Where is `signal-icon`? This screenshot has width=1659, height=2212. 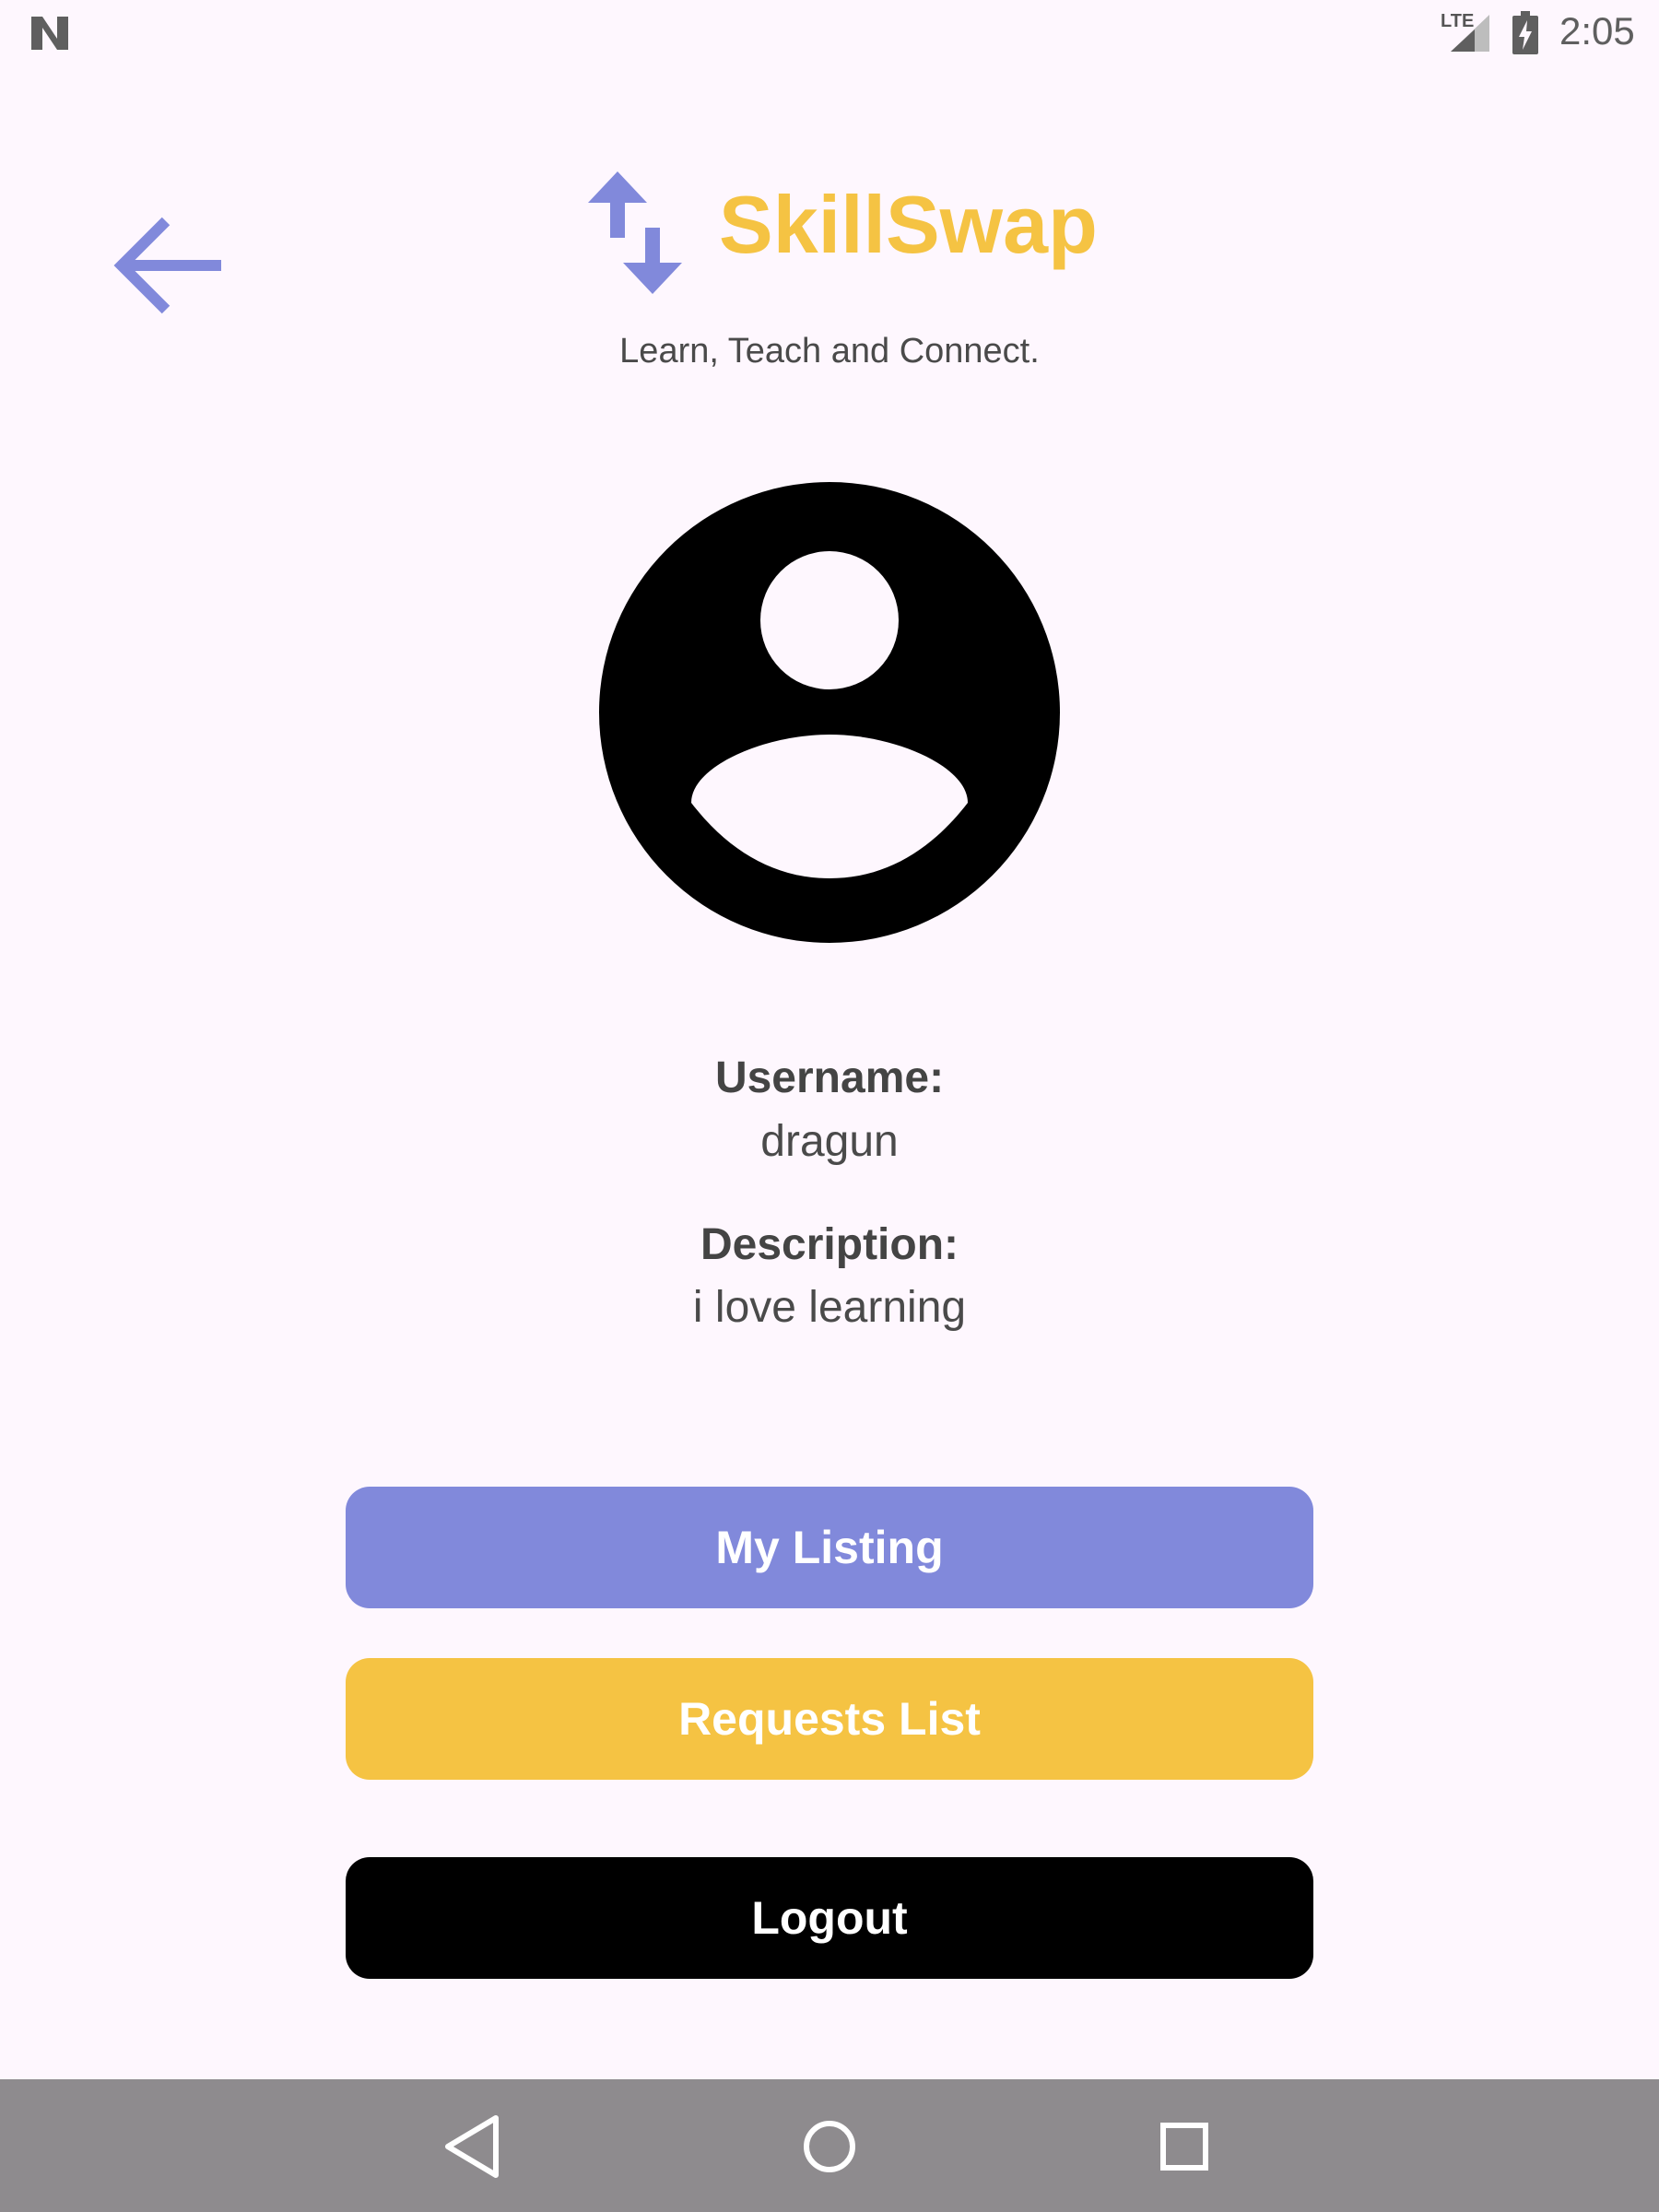 signal-icon is located at coordinates (1470, 33).